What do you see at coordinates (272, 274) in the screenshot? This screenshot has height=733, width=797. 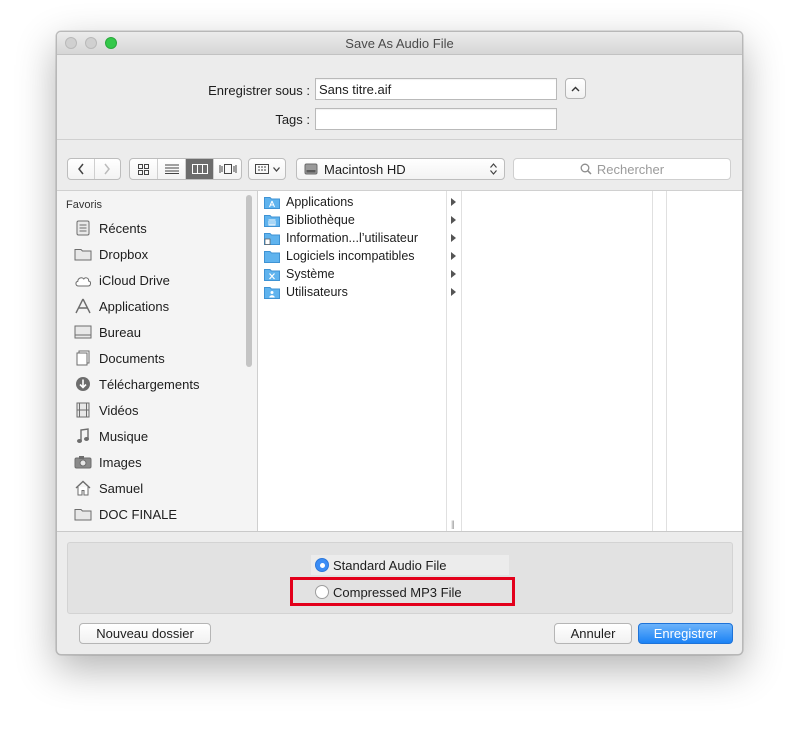 I see `system-folder-icon` at bounding box center [272, 274].